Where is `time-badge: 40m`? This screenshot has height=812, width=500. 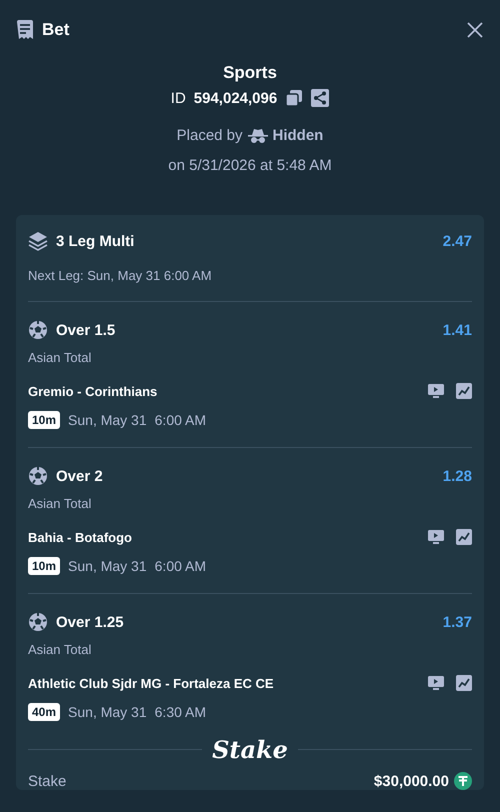
time-badge: 40m is located at coordinates (44, 712).